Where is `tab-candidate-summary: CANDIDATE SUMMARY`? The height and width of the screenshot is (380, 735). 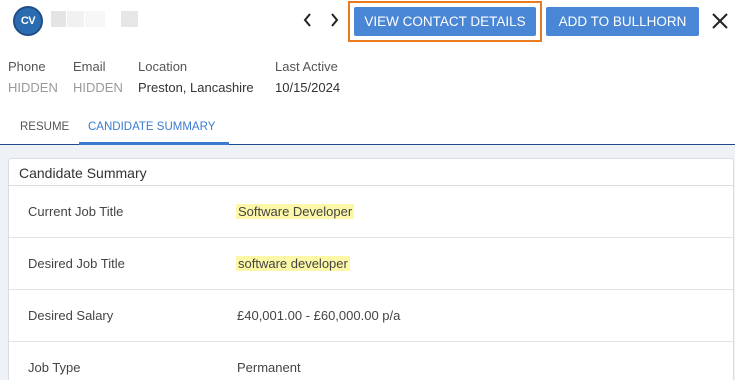
tab-candidate-summary: CANDIDATE SUMMARY is located at coordinates (151, 127).